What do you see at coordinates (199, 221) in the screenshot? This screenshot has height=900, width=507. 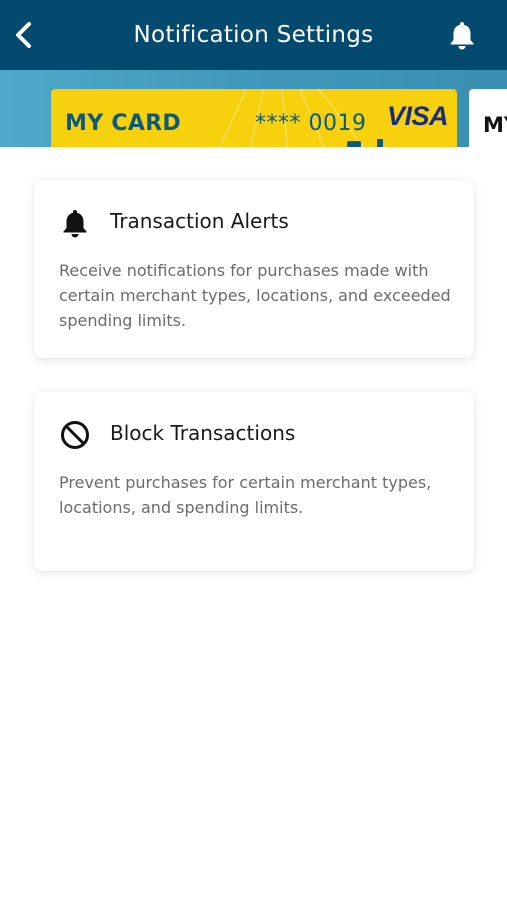 I see `option-title: Transaction Alerts` at bounding box center [199, 221].